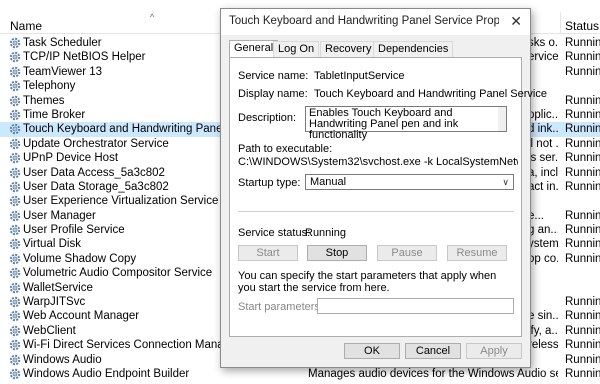  Describe the element at coordinates (413, 49) in the screenshot. I see `tab-dependencies: Dependencies` at that location.